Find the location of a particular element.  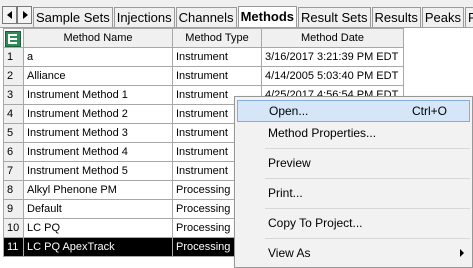

table-row: 1 a Instrument 3/16/2017 3:21:39 PM EDT is located at coordinates (203, 57).